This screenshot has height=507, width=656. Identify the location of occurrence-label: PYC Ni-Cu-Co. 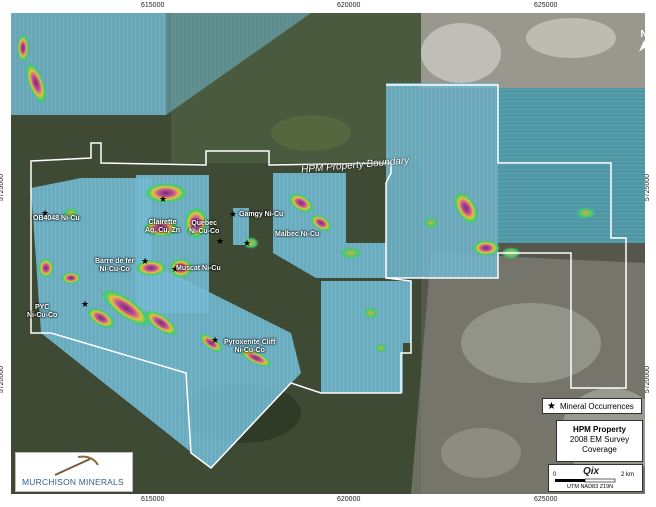
(42, 312).